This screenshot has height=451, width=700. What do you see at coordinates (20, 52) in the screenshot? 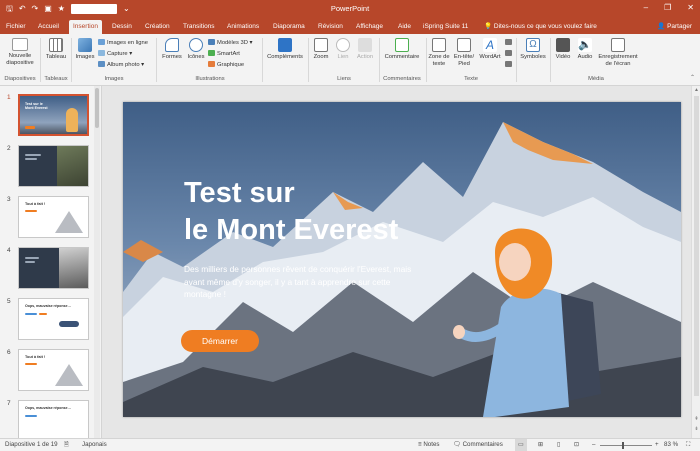
I see `new-slide-button: Nouvelle diapositive` at bounding box center [20, 52].